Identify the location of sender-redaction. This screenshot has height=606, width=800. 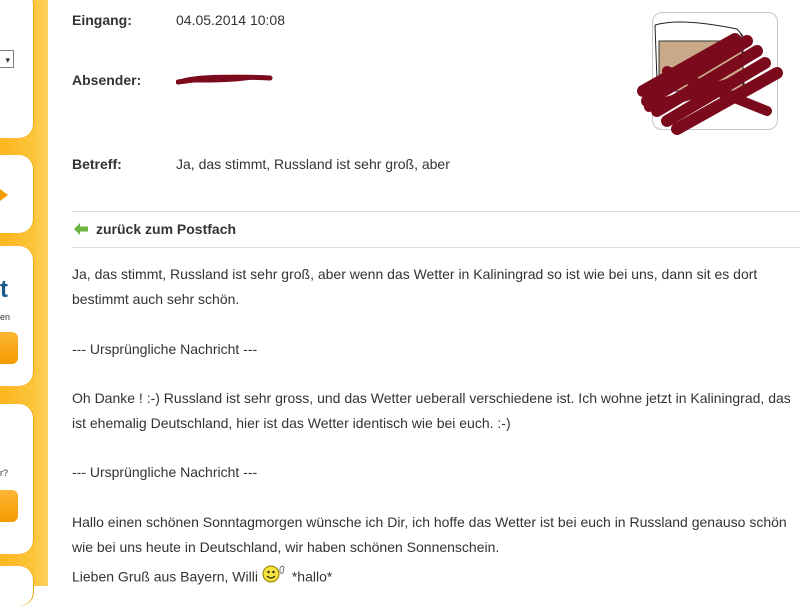
(224, 79).